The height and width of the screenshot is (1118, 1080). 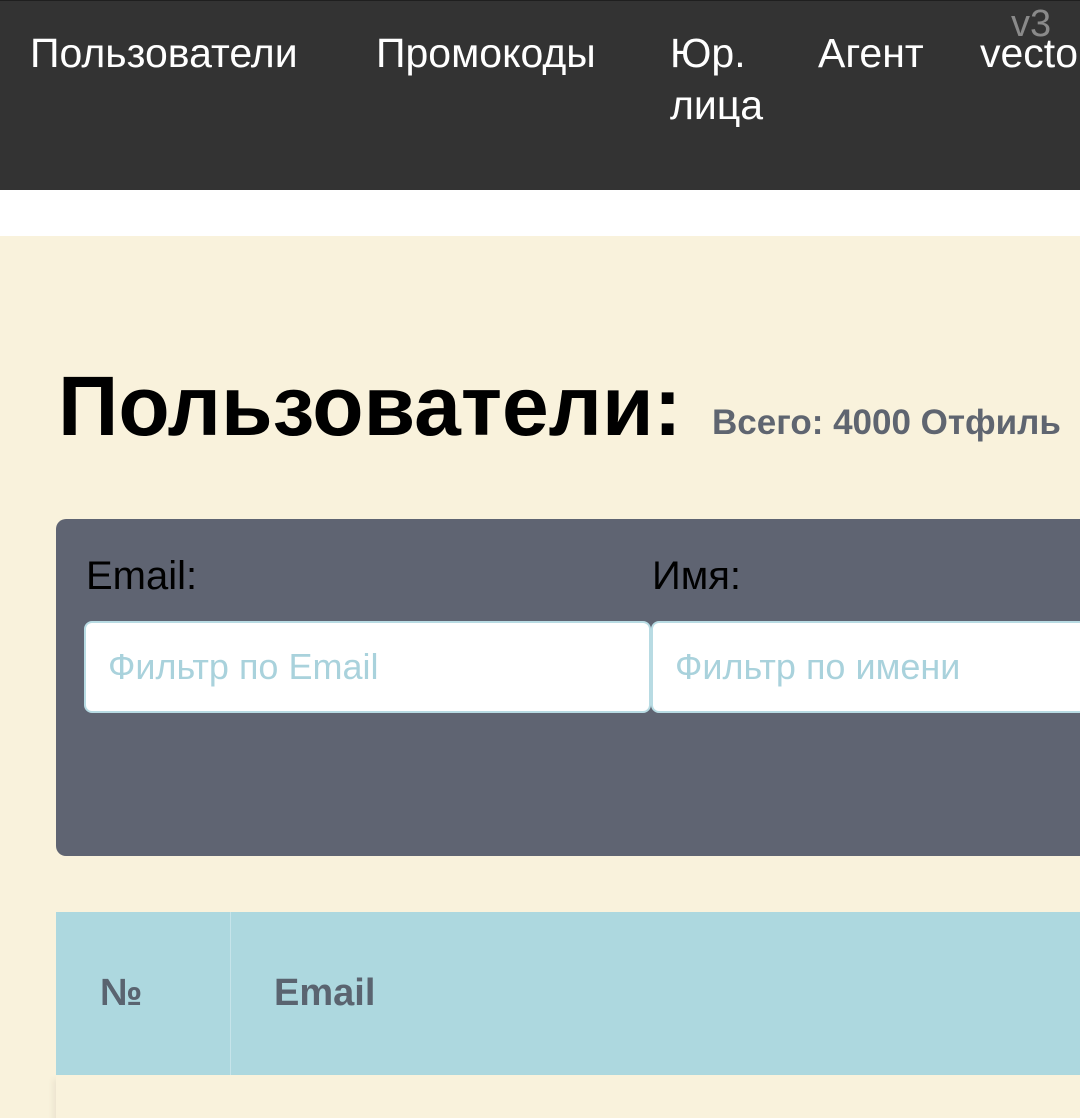 I want to click on column-divider, so click(x=230, y=993).